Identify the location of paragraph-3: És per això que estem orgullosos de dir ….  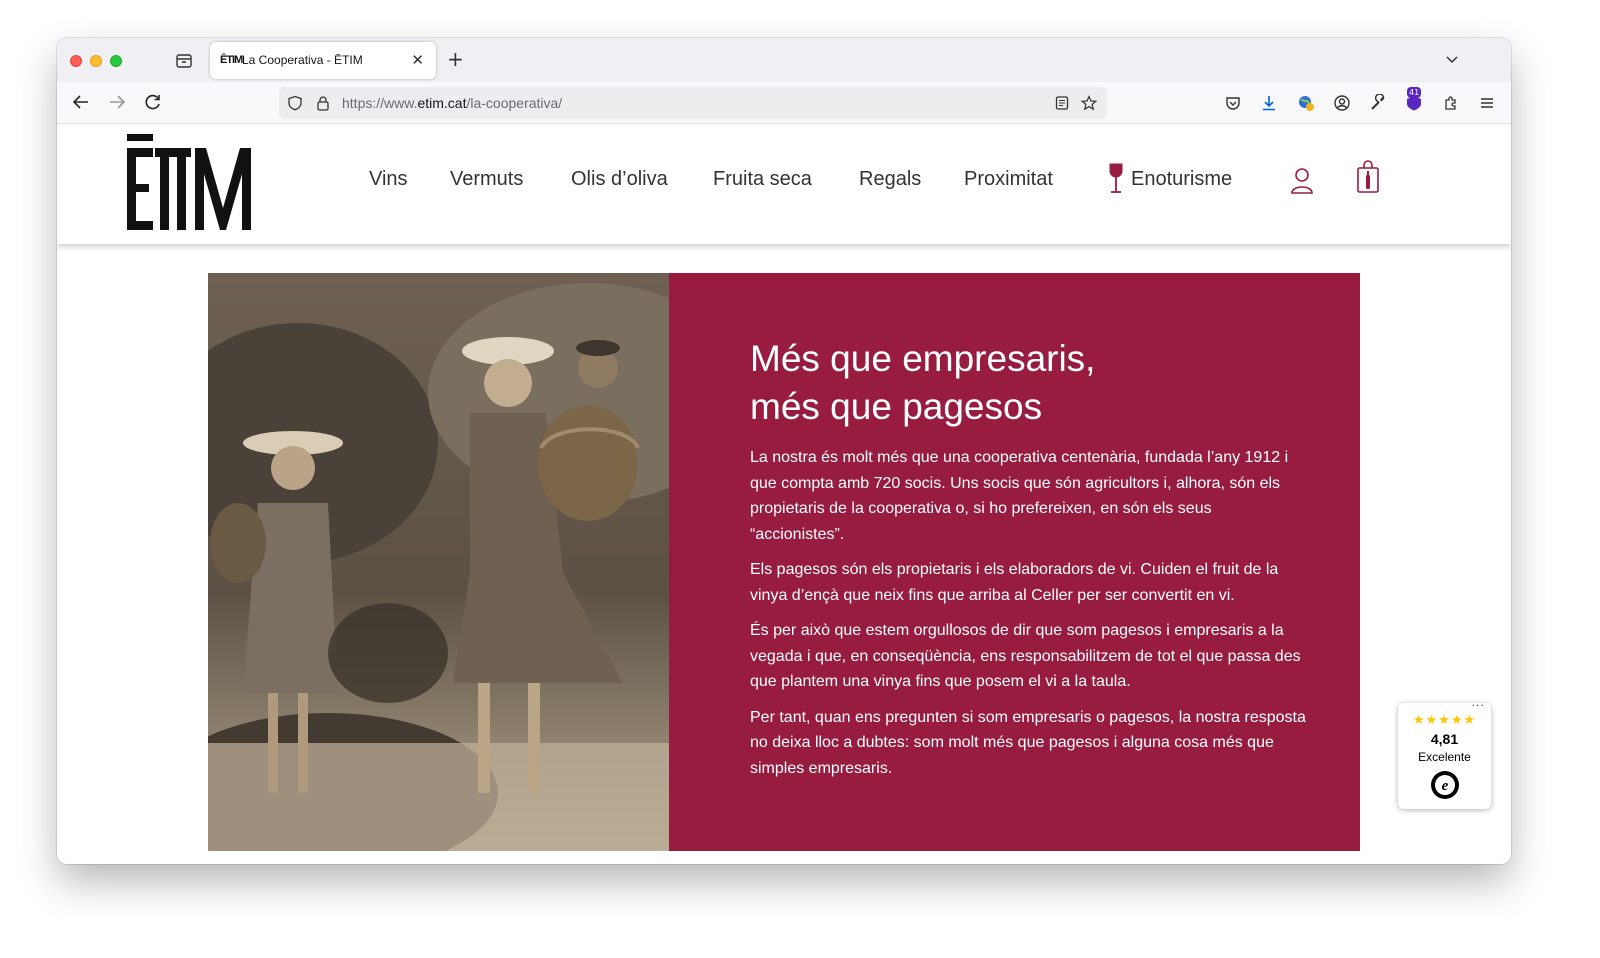
(1025, 656).